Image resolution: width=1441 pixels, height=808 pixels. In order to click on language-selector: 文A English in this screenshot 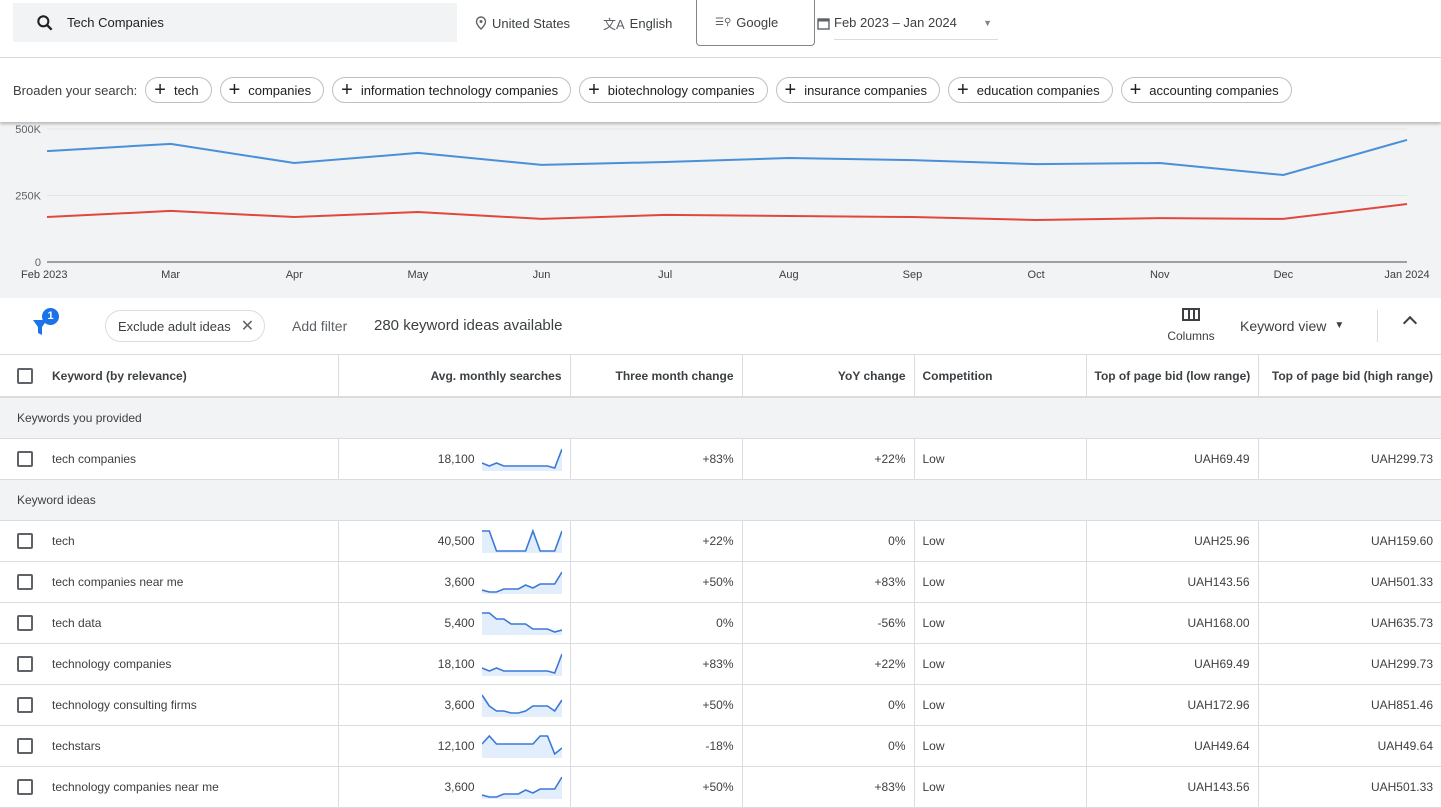, I will do `click(637, 23)`.